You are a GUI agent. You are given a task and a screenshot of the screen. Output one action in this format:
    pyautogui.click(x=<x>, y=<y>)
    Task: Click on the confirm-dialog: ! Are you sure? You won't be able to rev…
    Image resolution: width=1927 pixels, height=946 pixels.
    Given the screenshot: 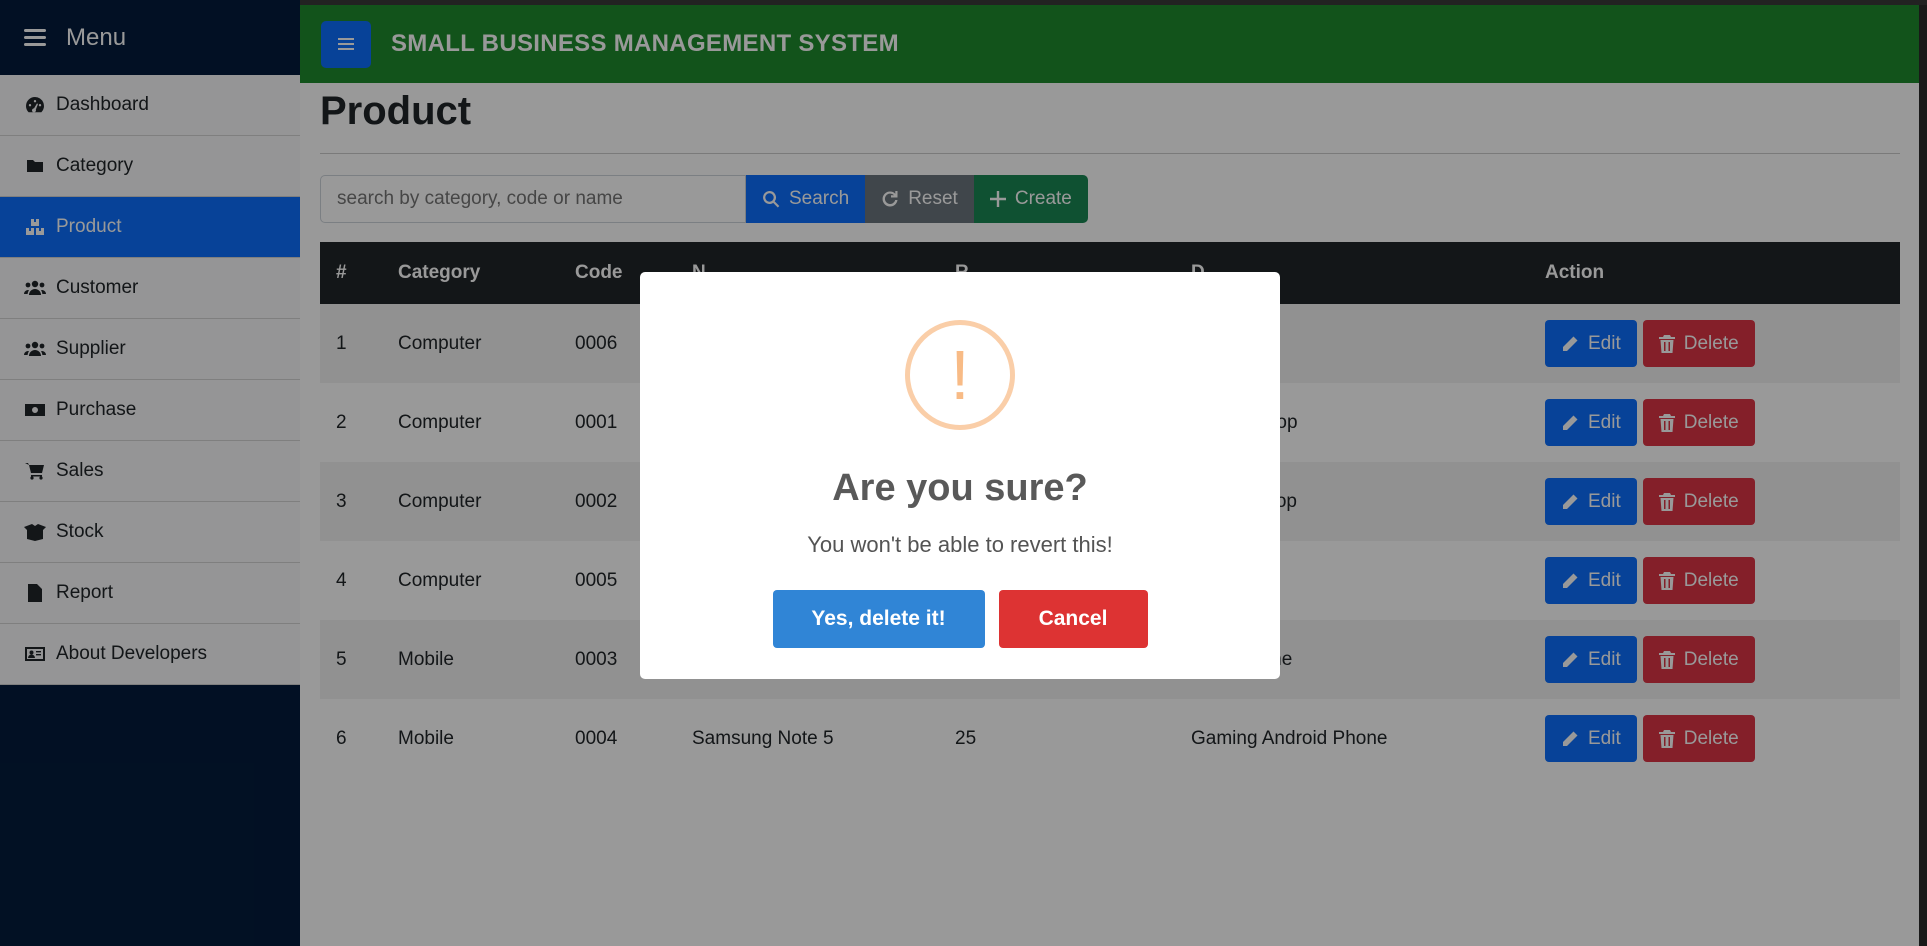 What is the action you would take?
    pyautogui.click(x=960, y=475)
    